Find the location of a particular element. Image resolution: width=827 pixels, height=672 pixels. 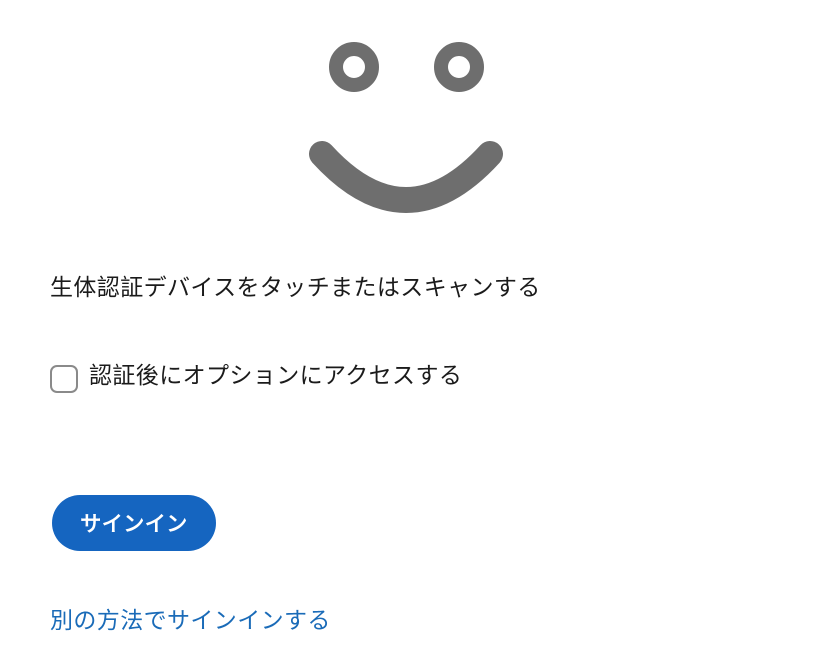

post-auth-options-option: 認証後にオプションにアクセスする is located at coordinates (256, 376).